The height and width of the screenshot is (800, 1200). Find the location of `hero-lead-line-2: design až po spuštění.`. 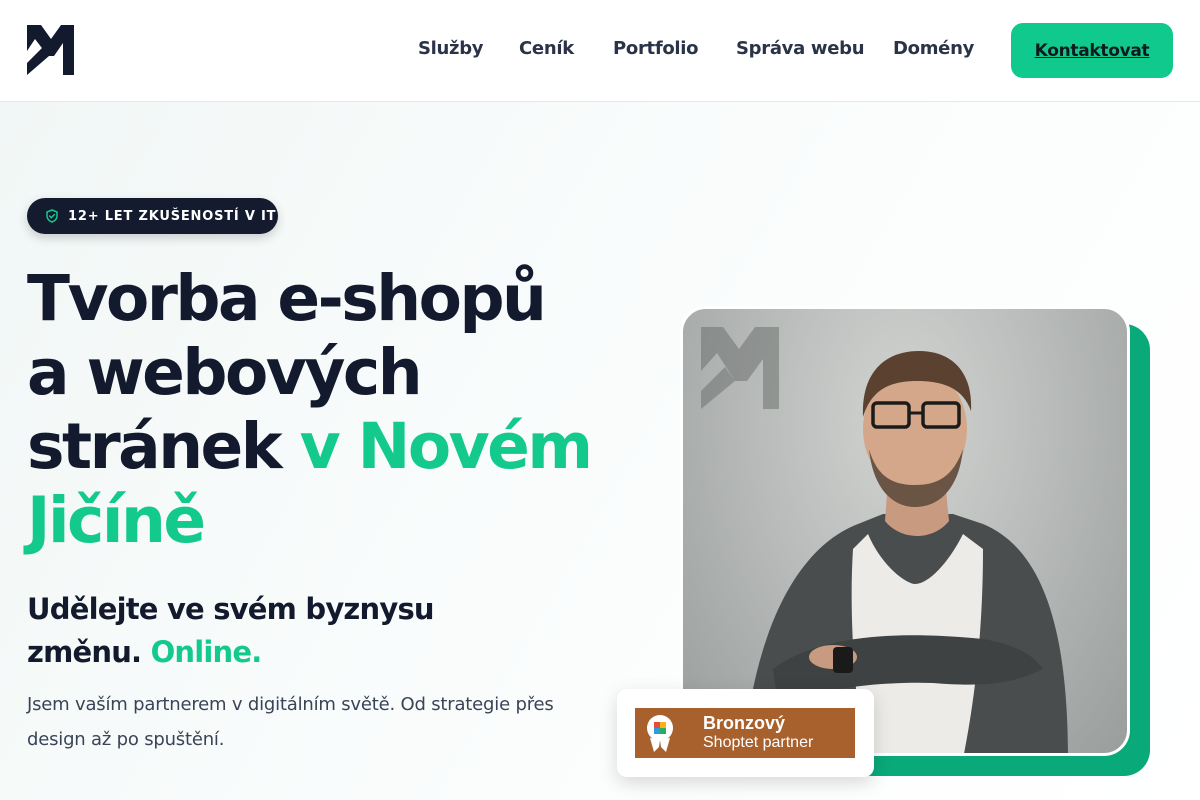

hero-lead-line-2: design až po spuštění. is located at coordinates (126, 739).